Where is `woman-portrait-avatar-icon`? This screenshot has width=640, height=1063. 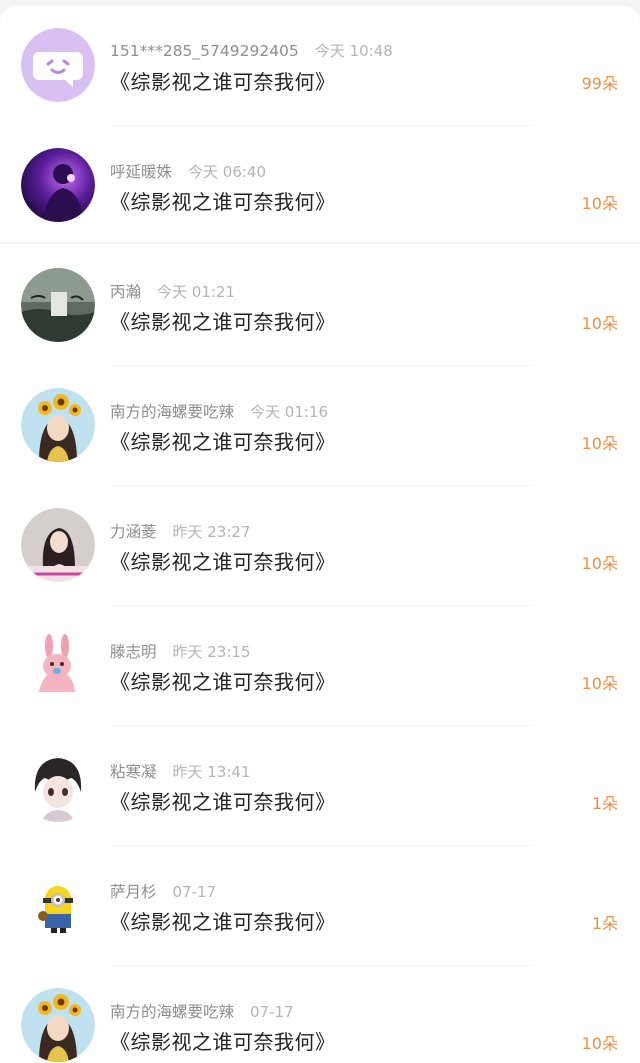
woman-portrait-avatar-icon is located at coordinates (58, 545).